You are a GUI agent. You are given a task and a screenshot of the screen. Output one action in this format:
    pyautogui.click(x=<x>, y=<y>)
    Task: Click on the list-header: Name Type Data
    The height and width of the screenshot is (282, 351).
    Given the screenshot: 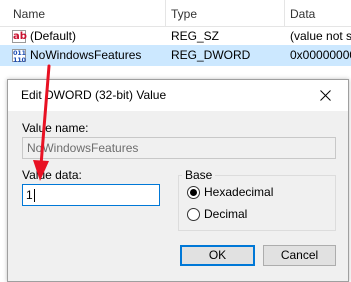 What is the action you would take?
    pyautogui.click(x=175, y=13)
    